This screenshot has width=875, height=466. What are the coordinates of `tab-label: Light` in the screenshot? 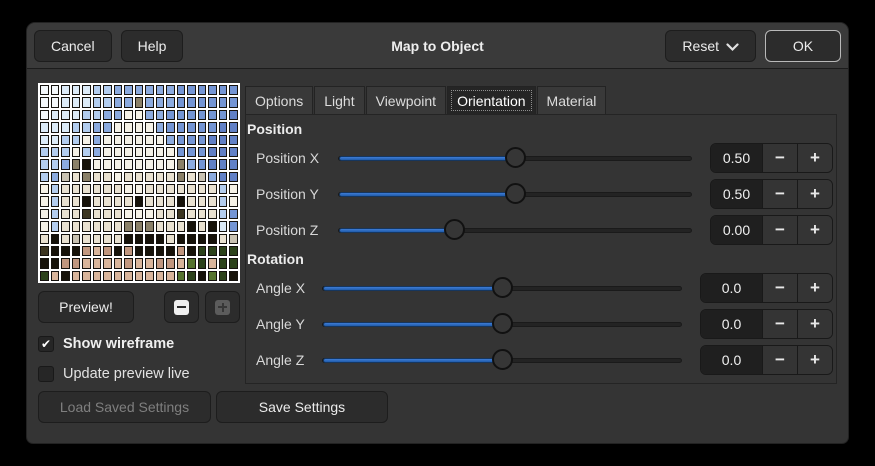 It's located at (339, 100).